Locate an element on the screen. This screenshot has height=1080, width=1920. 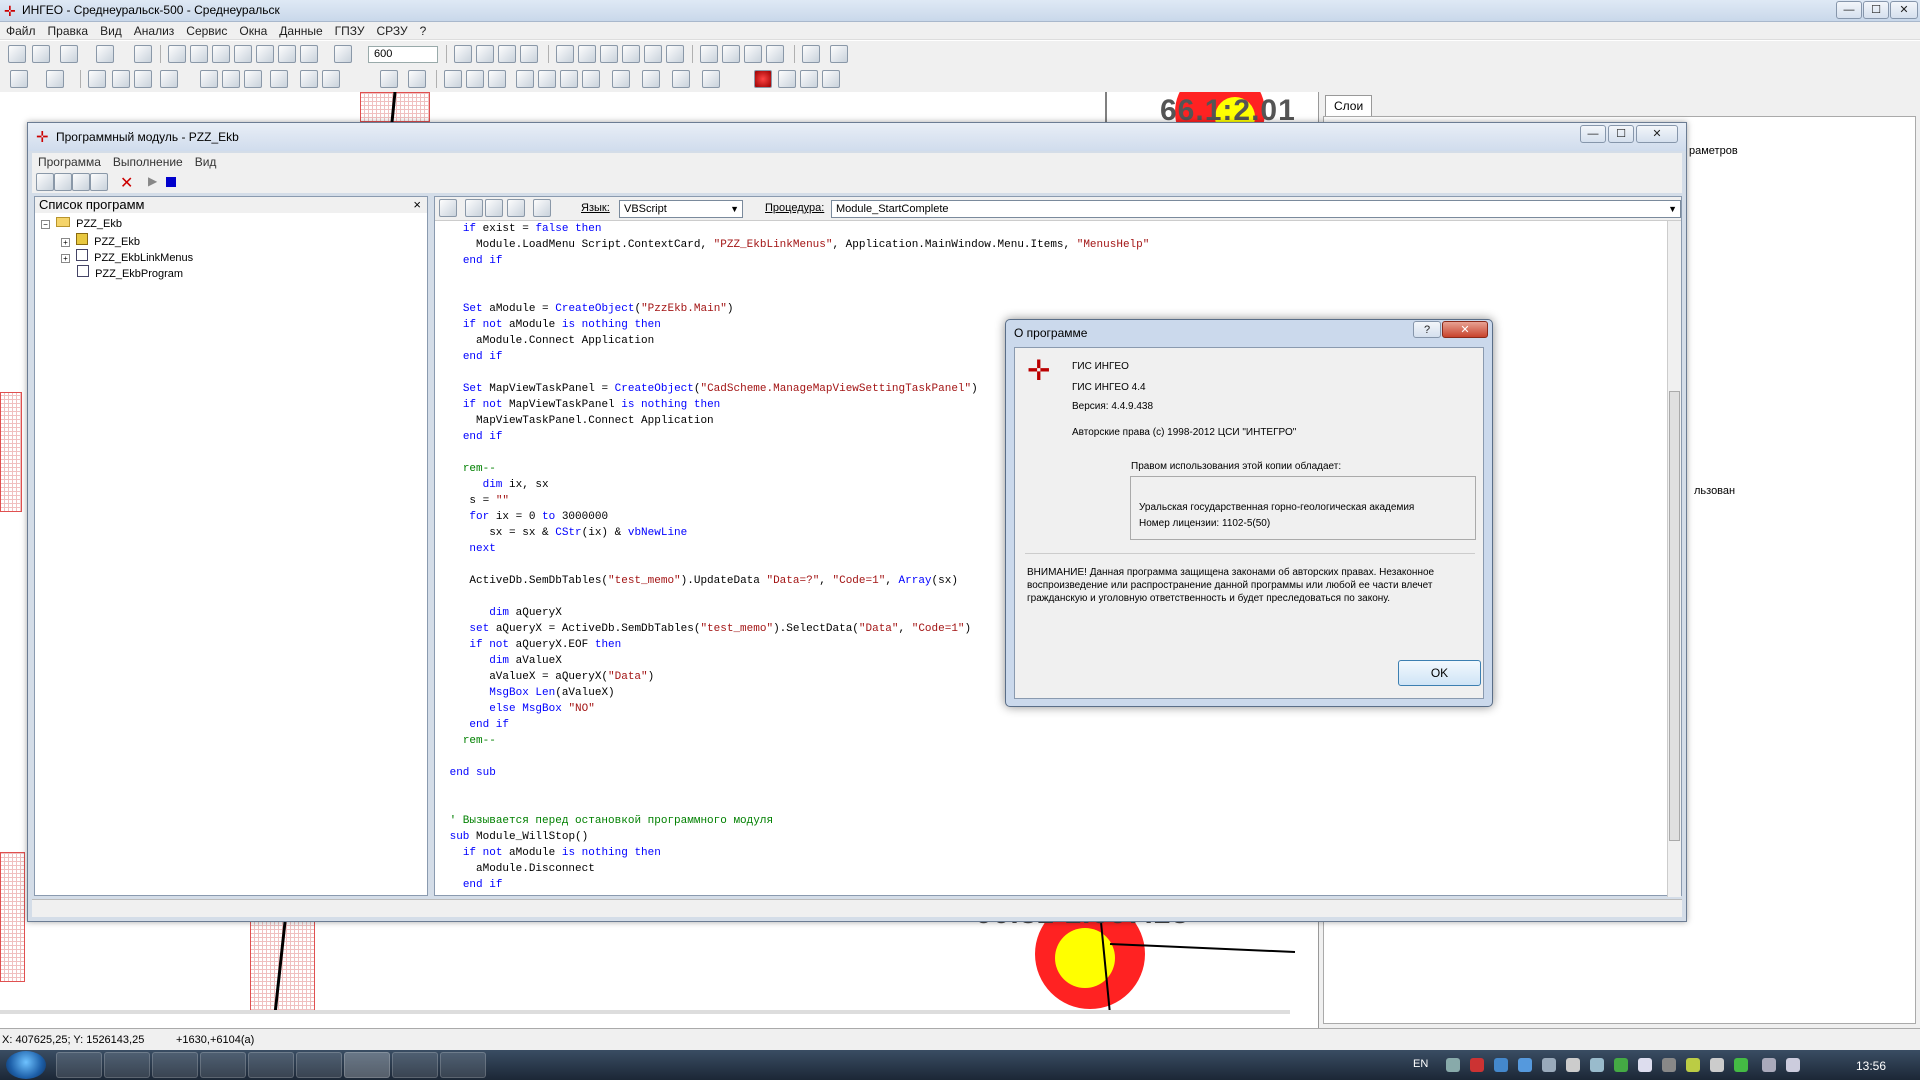
tool8-icon is located at coordinates (621, 79).